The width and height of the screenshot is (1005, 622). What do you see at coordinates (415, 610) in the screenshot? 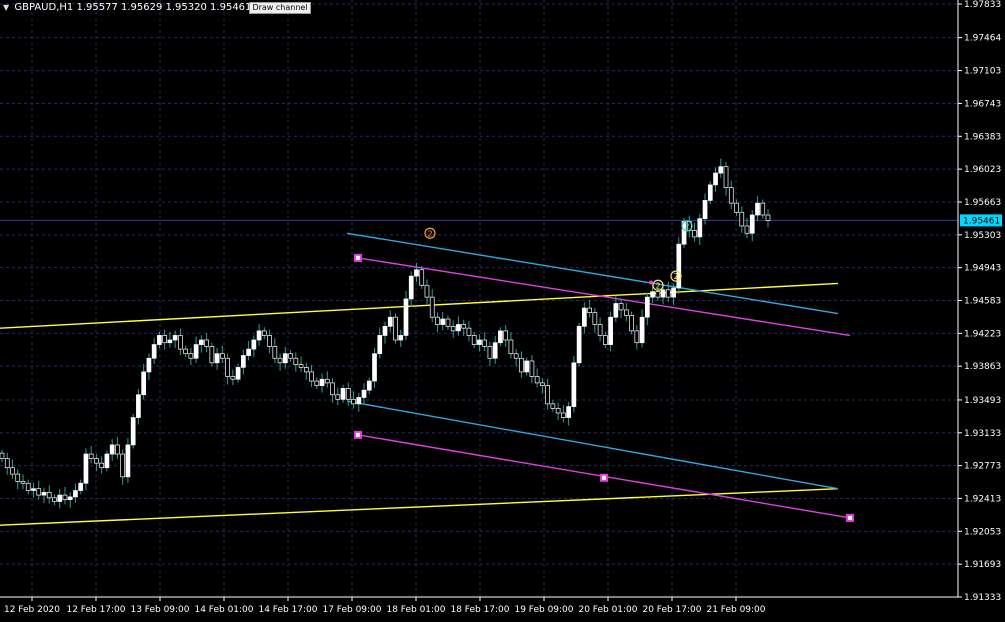
I see `x-tick-label: 18 Feb 01:00` at bounding box center [415, 610].